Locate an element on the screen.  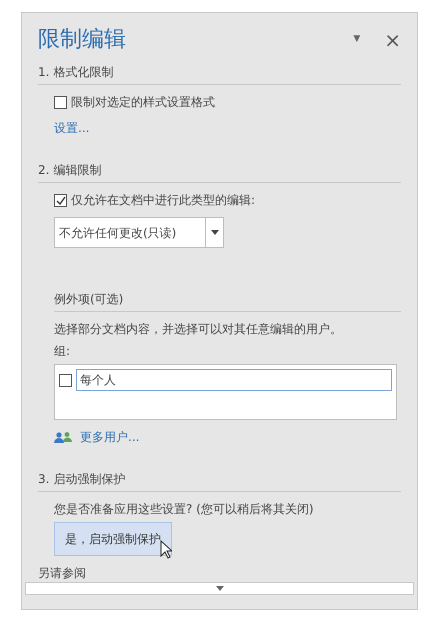
pane-title: 限制编辑 is located at coordinates (82, 40).